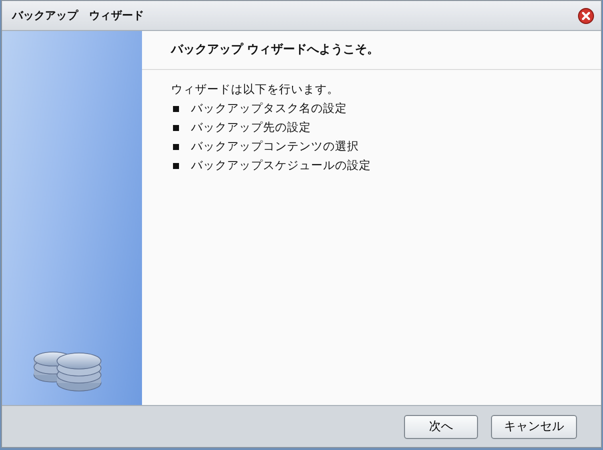  Describe the element at coordinates (78, 15) in the screenshot. I see `window-title: バックアップ ウィザード` at that location.